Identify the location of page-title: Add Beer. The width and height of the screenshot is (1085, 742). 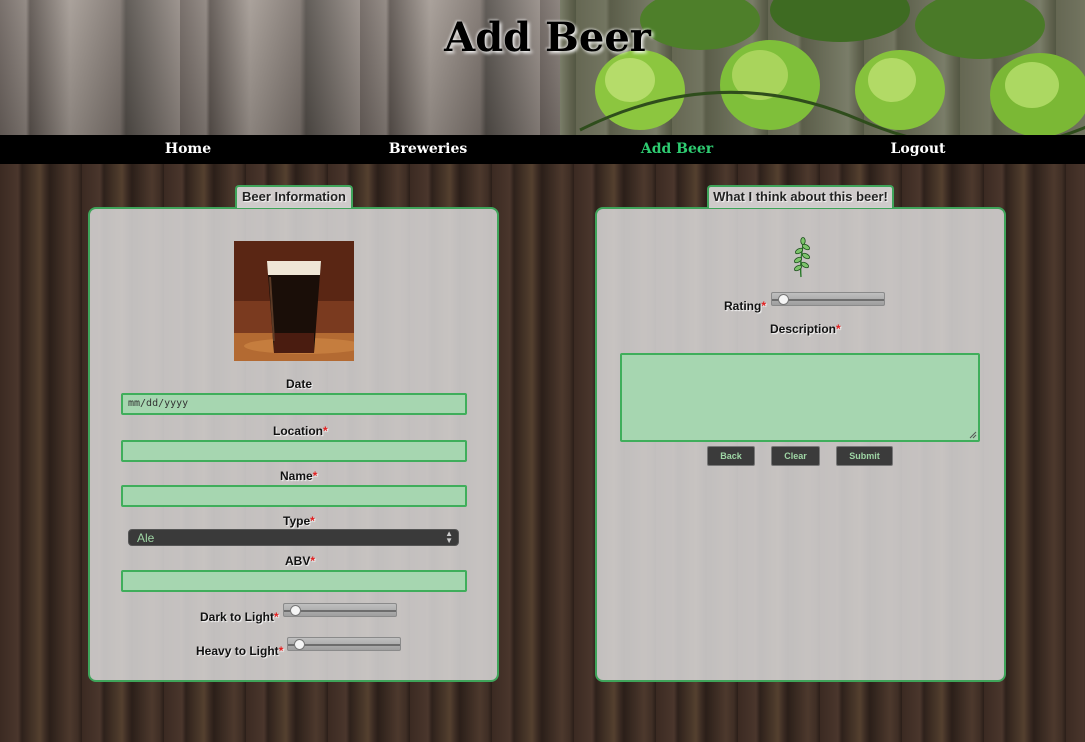
(547, 37).